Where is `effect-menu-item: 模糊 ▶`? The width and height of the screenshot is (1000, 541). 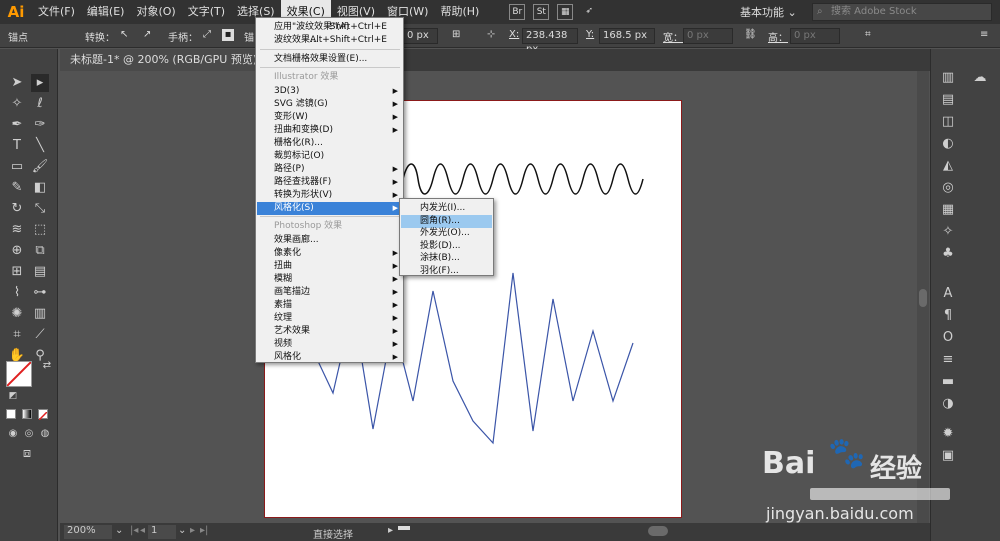 effect-menu-item: 模糊 ▶ is located at coordinates (330, 279).